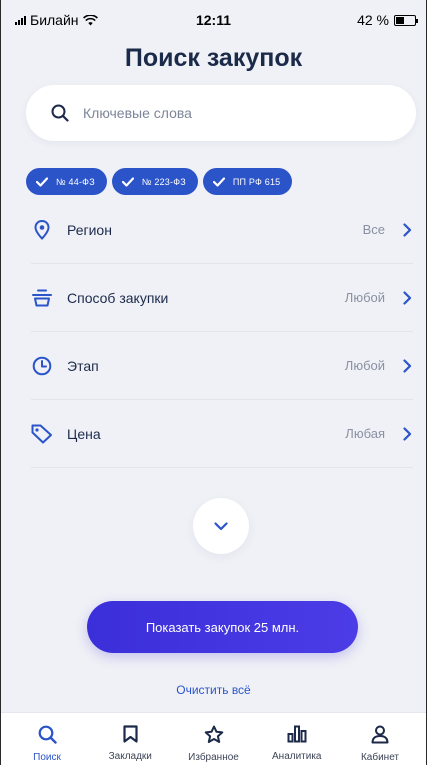  I want to click on tab-label: Избранное, so click(213, 757).